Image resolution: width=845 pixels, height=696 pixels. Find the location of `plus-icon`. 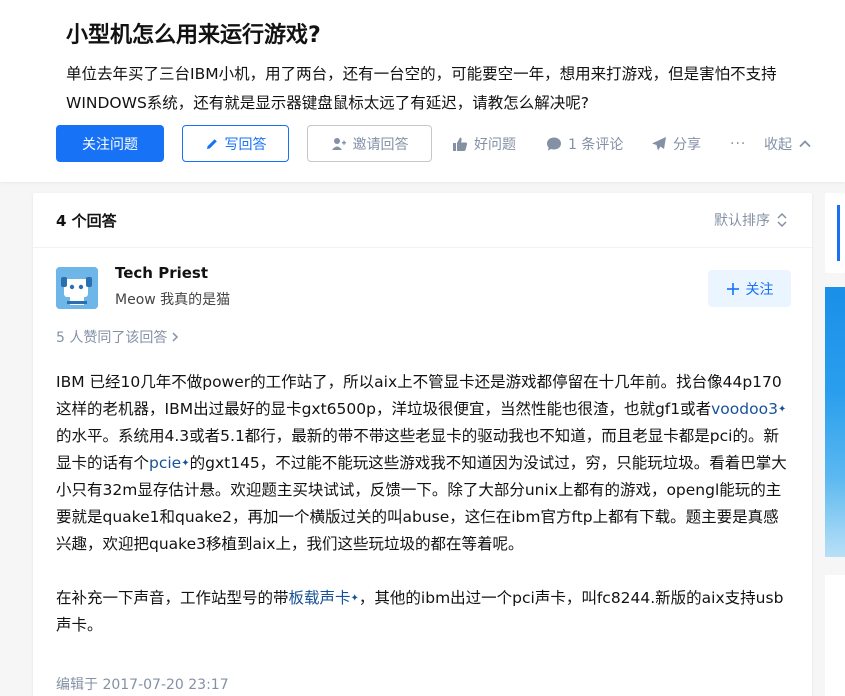

plus-icon is located at coordinates (732, 288).